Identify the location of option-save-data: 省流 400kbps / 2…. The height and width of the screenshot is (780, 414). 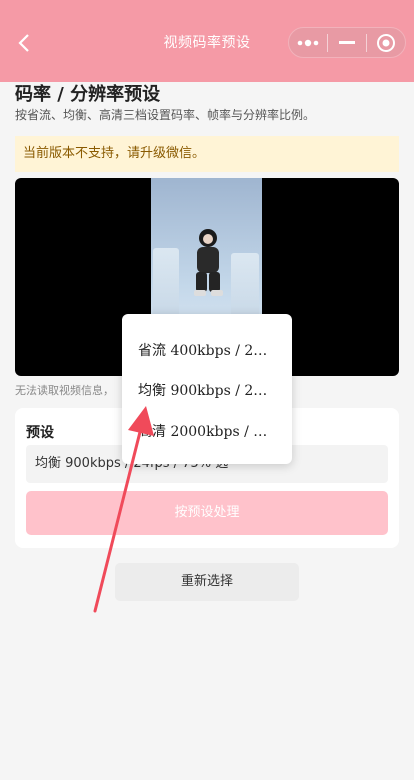
(208, 350).